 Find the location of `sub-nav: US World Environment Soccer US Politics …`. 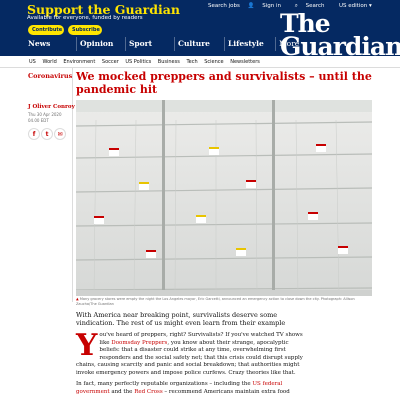

sub-nav: US World Environment Soccer US Politics … is located at coordinates (200, 62).